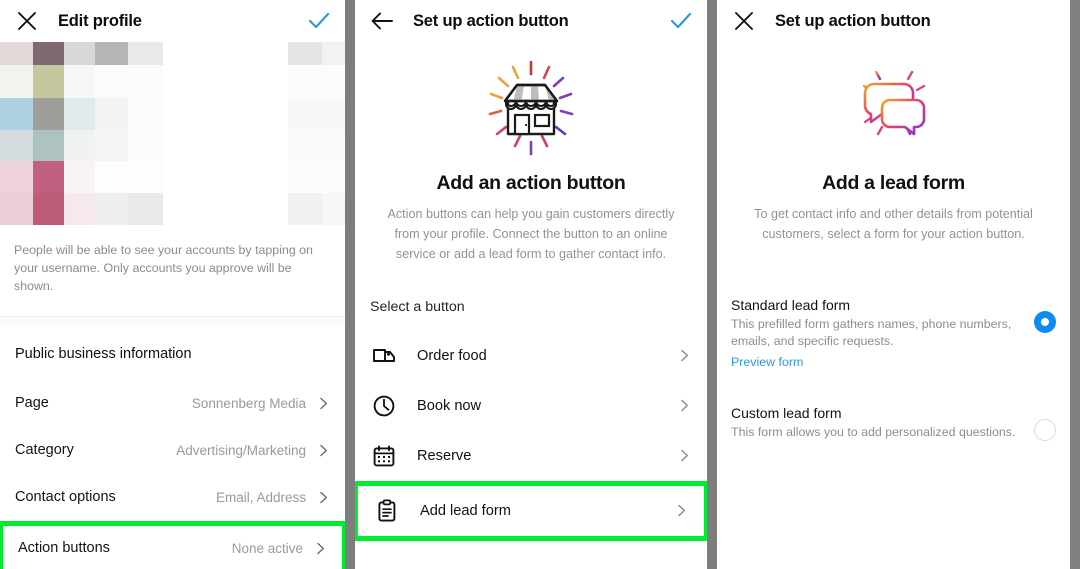  Describe the element at coordinates (531, 405) in the screenshot. I see `option-book-now: Book now` at that location.